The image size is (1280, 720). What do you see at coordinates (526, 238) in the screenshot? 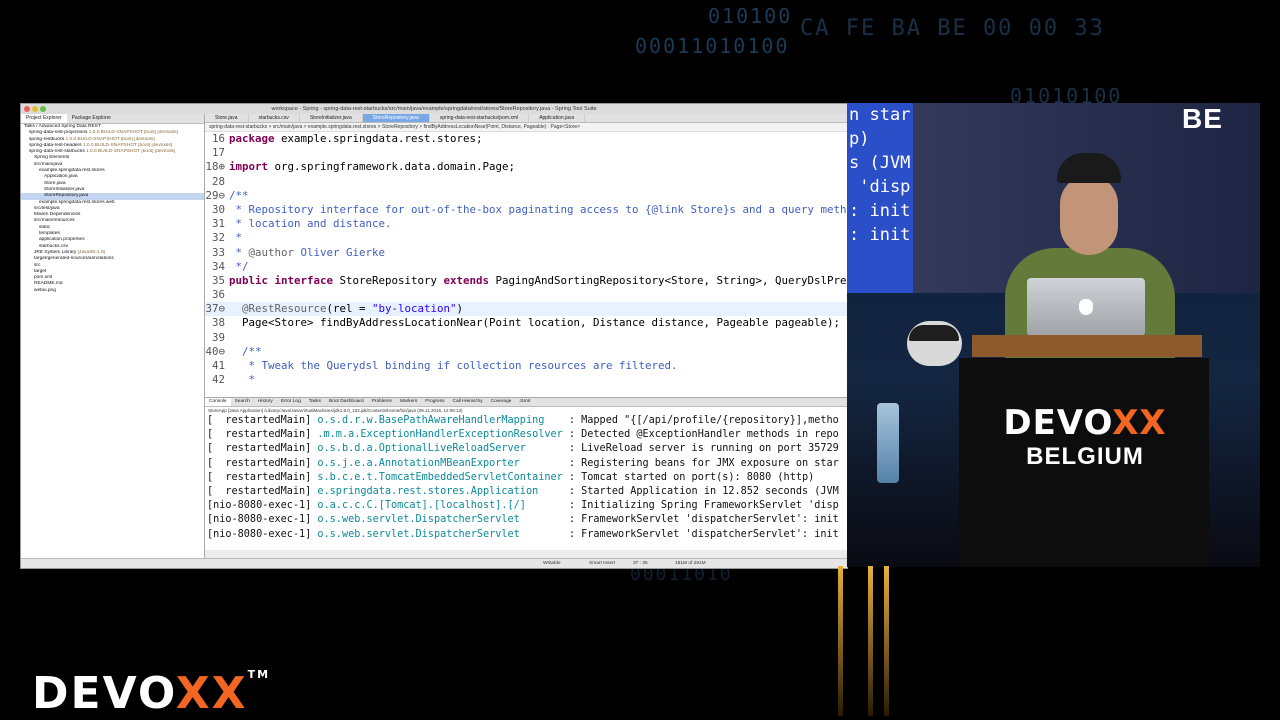
I see `code-line: 32 *` at bounding box center [526, 238].